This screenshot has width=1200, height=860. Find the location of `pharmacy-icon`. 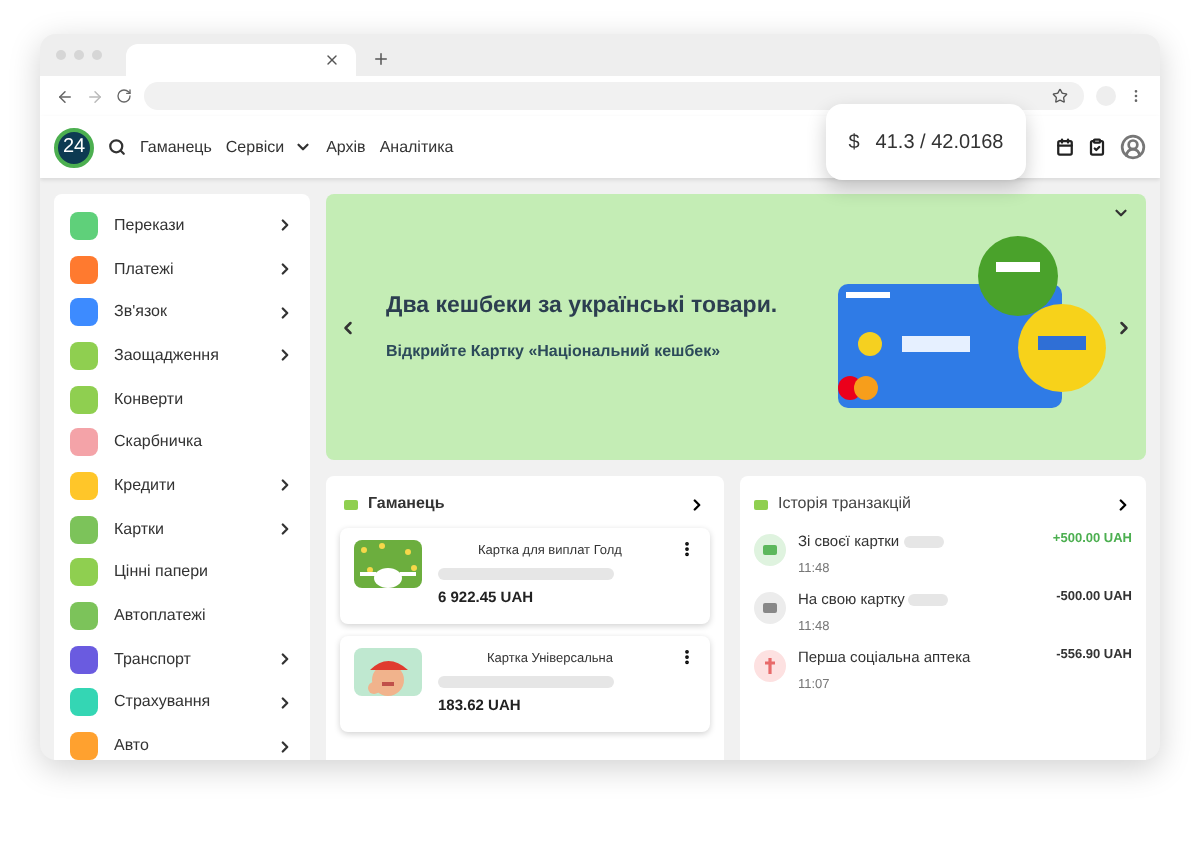

pharmacy-icon is located at coordinates (770, 666).